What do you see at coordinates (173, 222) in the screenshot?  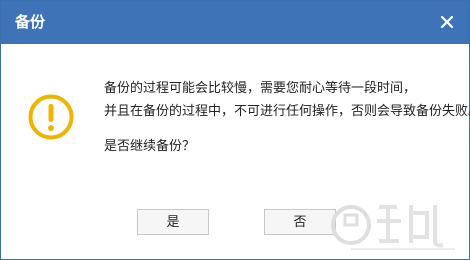 I see `yes-button: 是` at bounding box center [173, 222].